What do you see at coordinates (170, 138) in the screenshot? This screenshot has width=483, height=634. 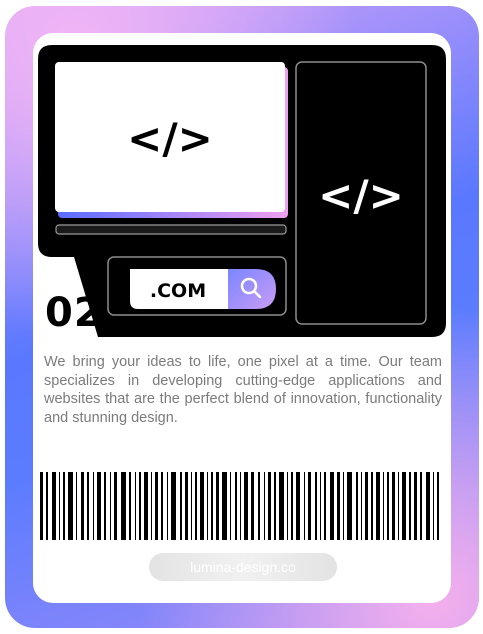 I see `code-symbol-left: </>` at bounding box center [170, 138].